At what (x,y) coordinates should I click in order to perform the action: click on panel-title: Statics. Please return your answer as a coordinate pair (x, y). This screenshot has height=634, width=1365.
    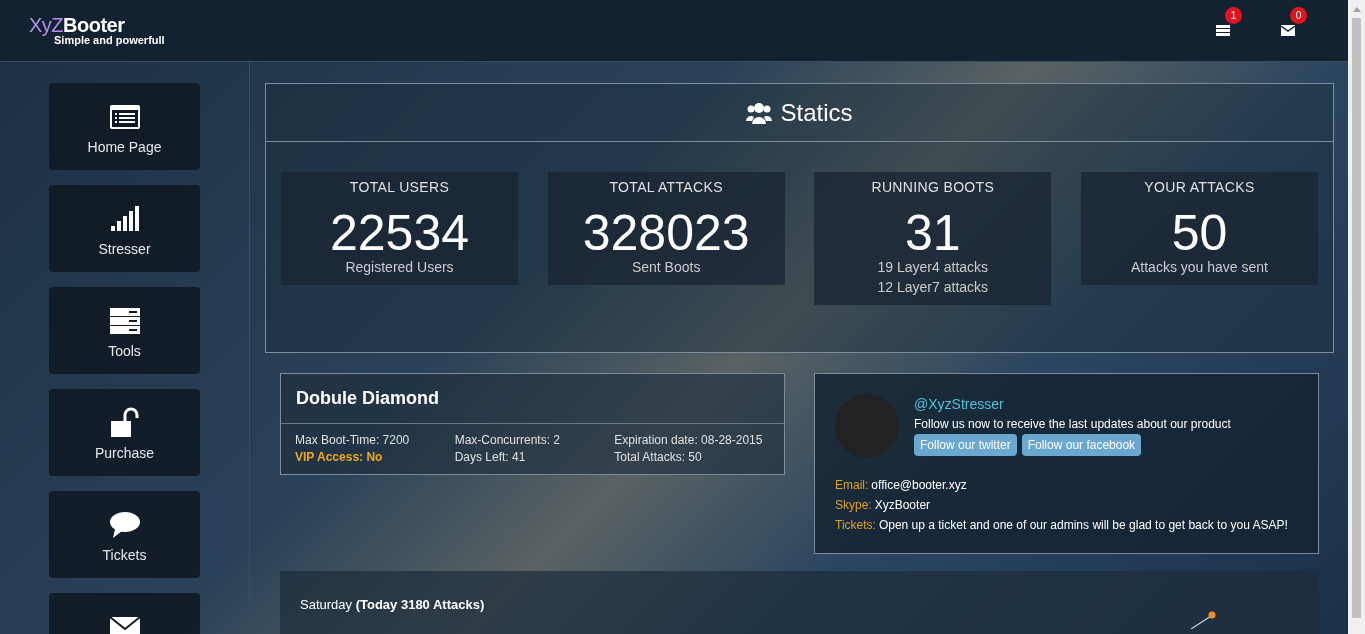
    Looking at the image, I should click on (816, 112).